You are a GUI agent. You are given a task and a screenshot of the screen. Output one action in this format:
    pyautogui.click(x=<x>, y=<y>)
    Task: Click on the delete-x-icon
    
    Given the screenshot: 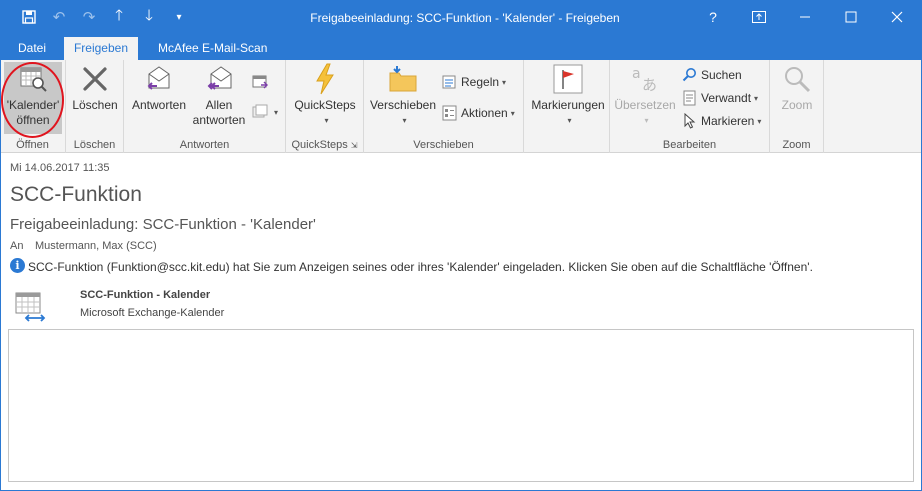 What is the action you would take?
    pyautogui.click(x=95, y=79)
    